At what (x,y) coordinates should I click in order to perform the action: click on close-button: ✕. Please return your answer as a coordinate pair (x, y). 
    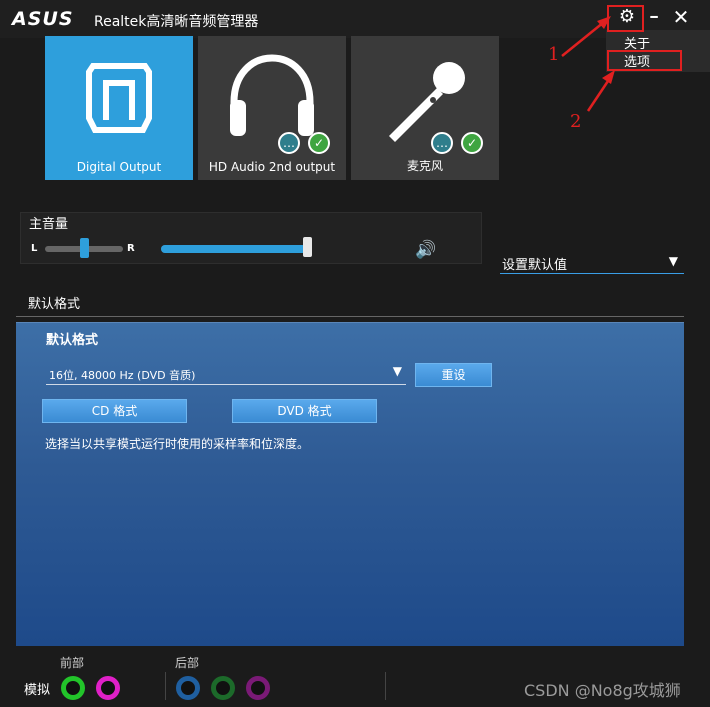
    Looking at the image, I should click on (681, 17).